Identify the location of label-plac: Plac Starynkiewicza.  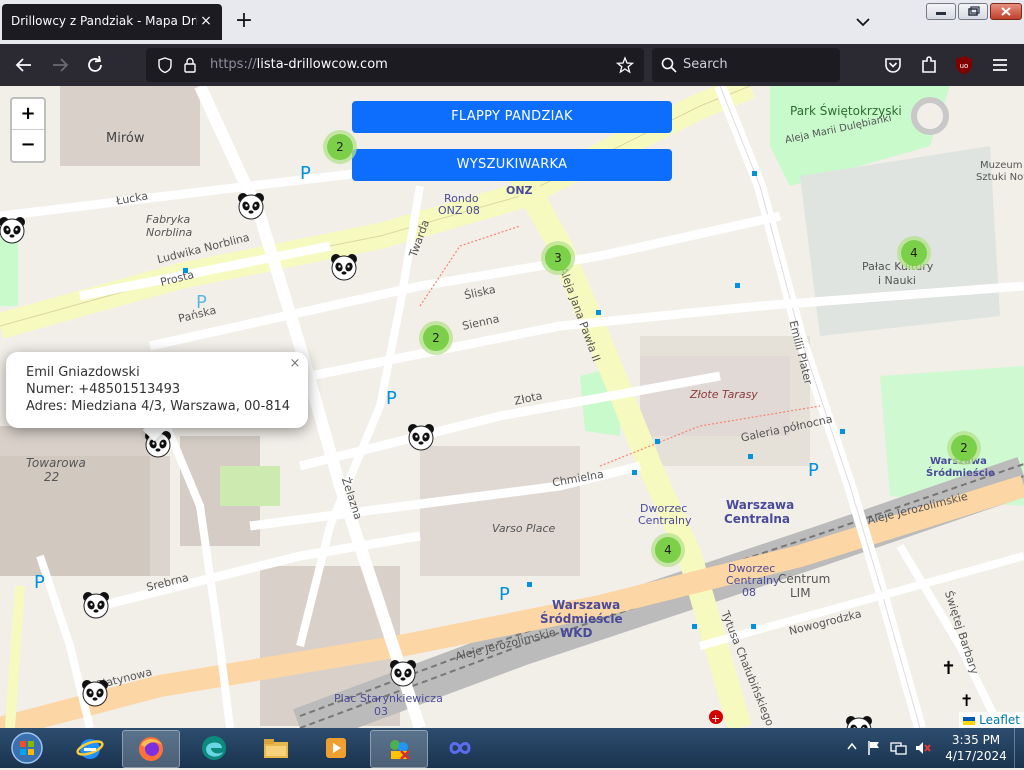
(388, 698).